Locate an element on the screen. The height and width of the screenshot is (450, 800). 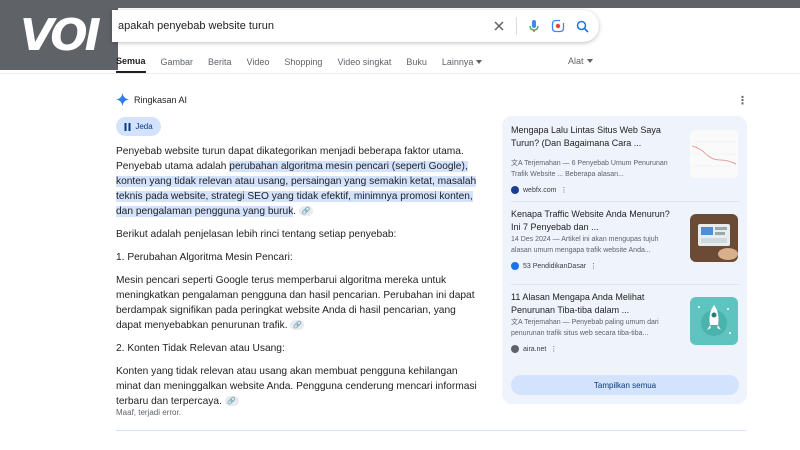
lens-icon is located at coordinates (558, 26).